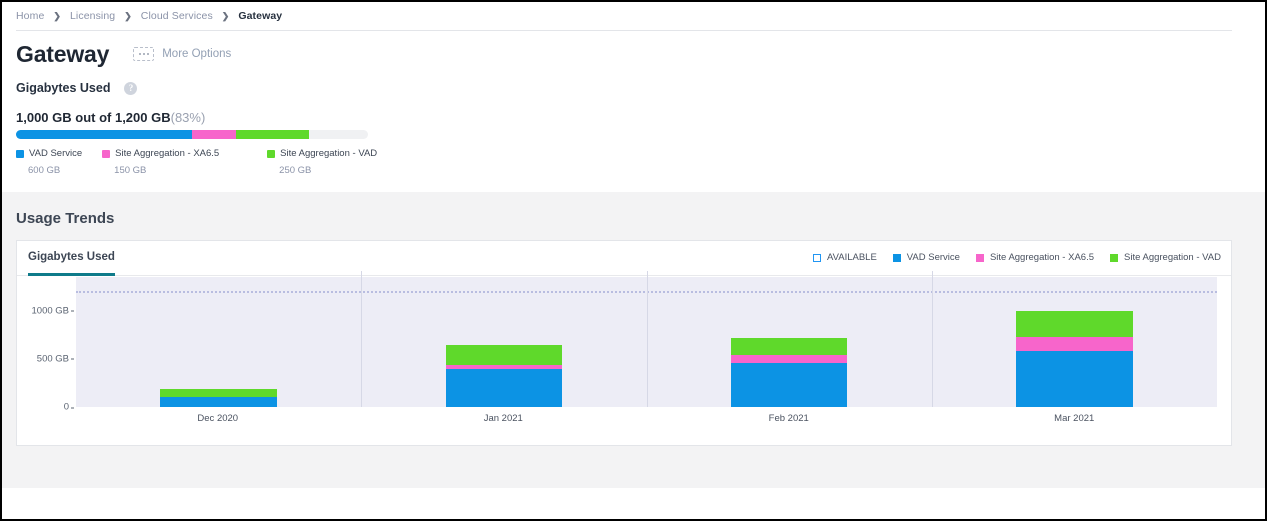  I want to click on y-axis-tick-label: 500 GB, so click(55, 359).